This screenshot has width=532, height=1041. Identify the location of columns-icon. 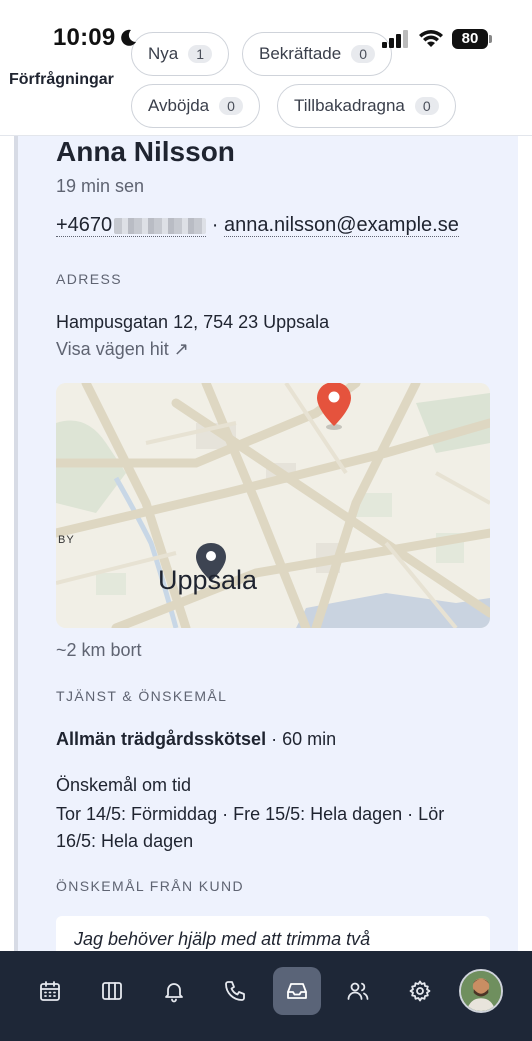
(112, 991).